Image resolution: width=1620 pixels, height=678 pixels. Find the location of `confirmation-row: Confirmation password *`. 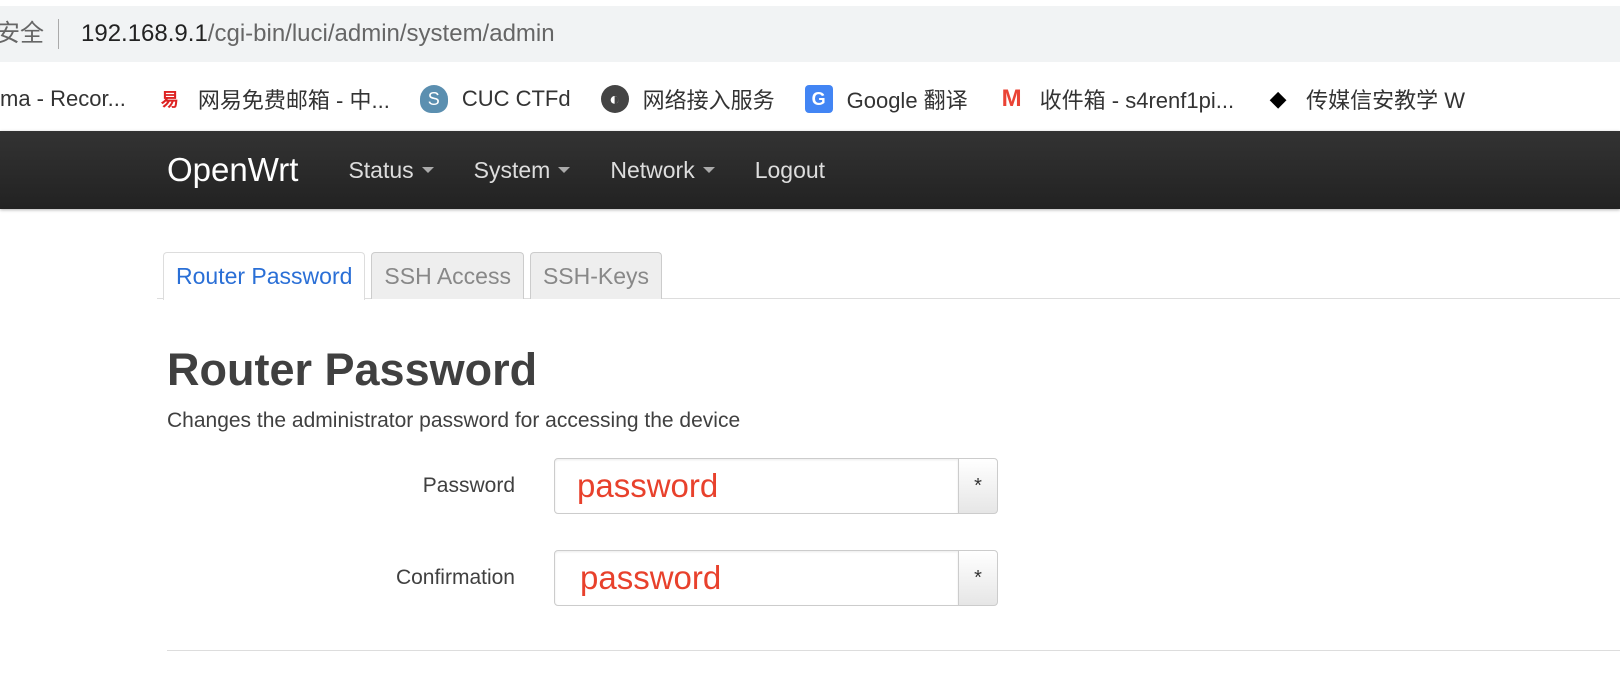

confirmation-row: Confirmation password * is located at coordinates (500, 578).